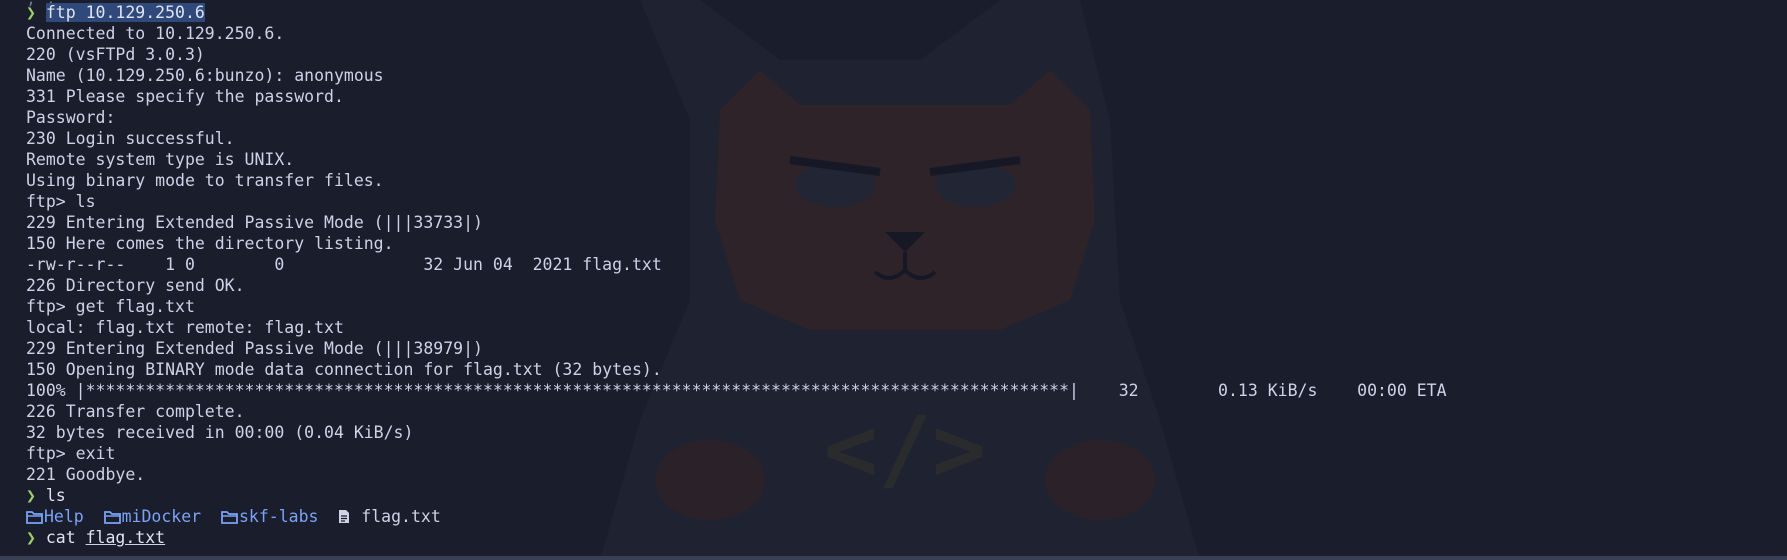 The image size is (1787, 560). I want to click on output-line: 221 Goodbye., so click(86, 474).